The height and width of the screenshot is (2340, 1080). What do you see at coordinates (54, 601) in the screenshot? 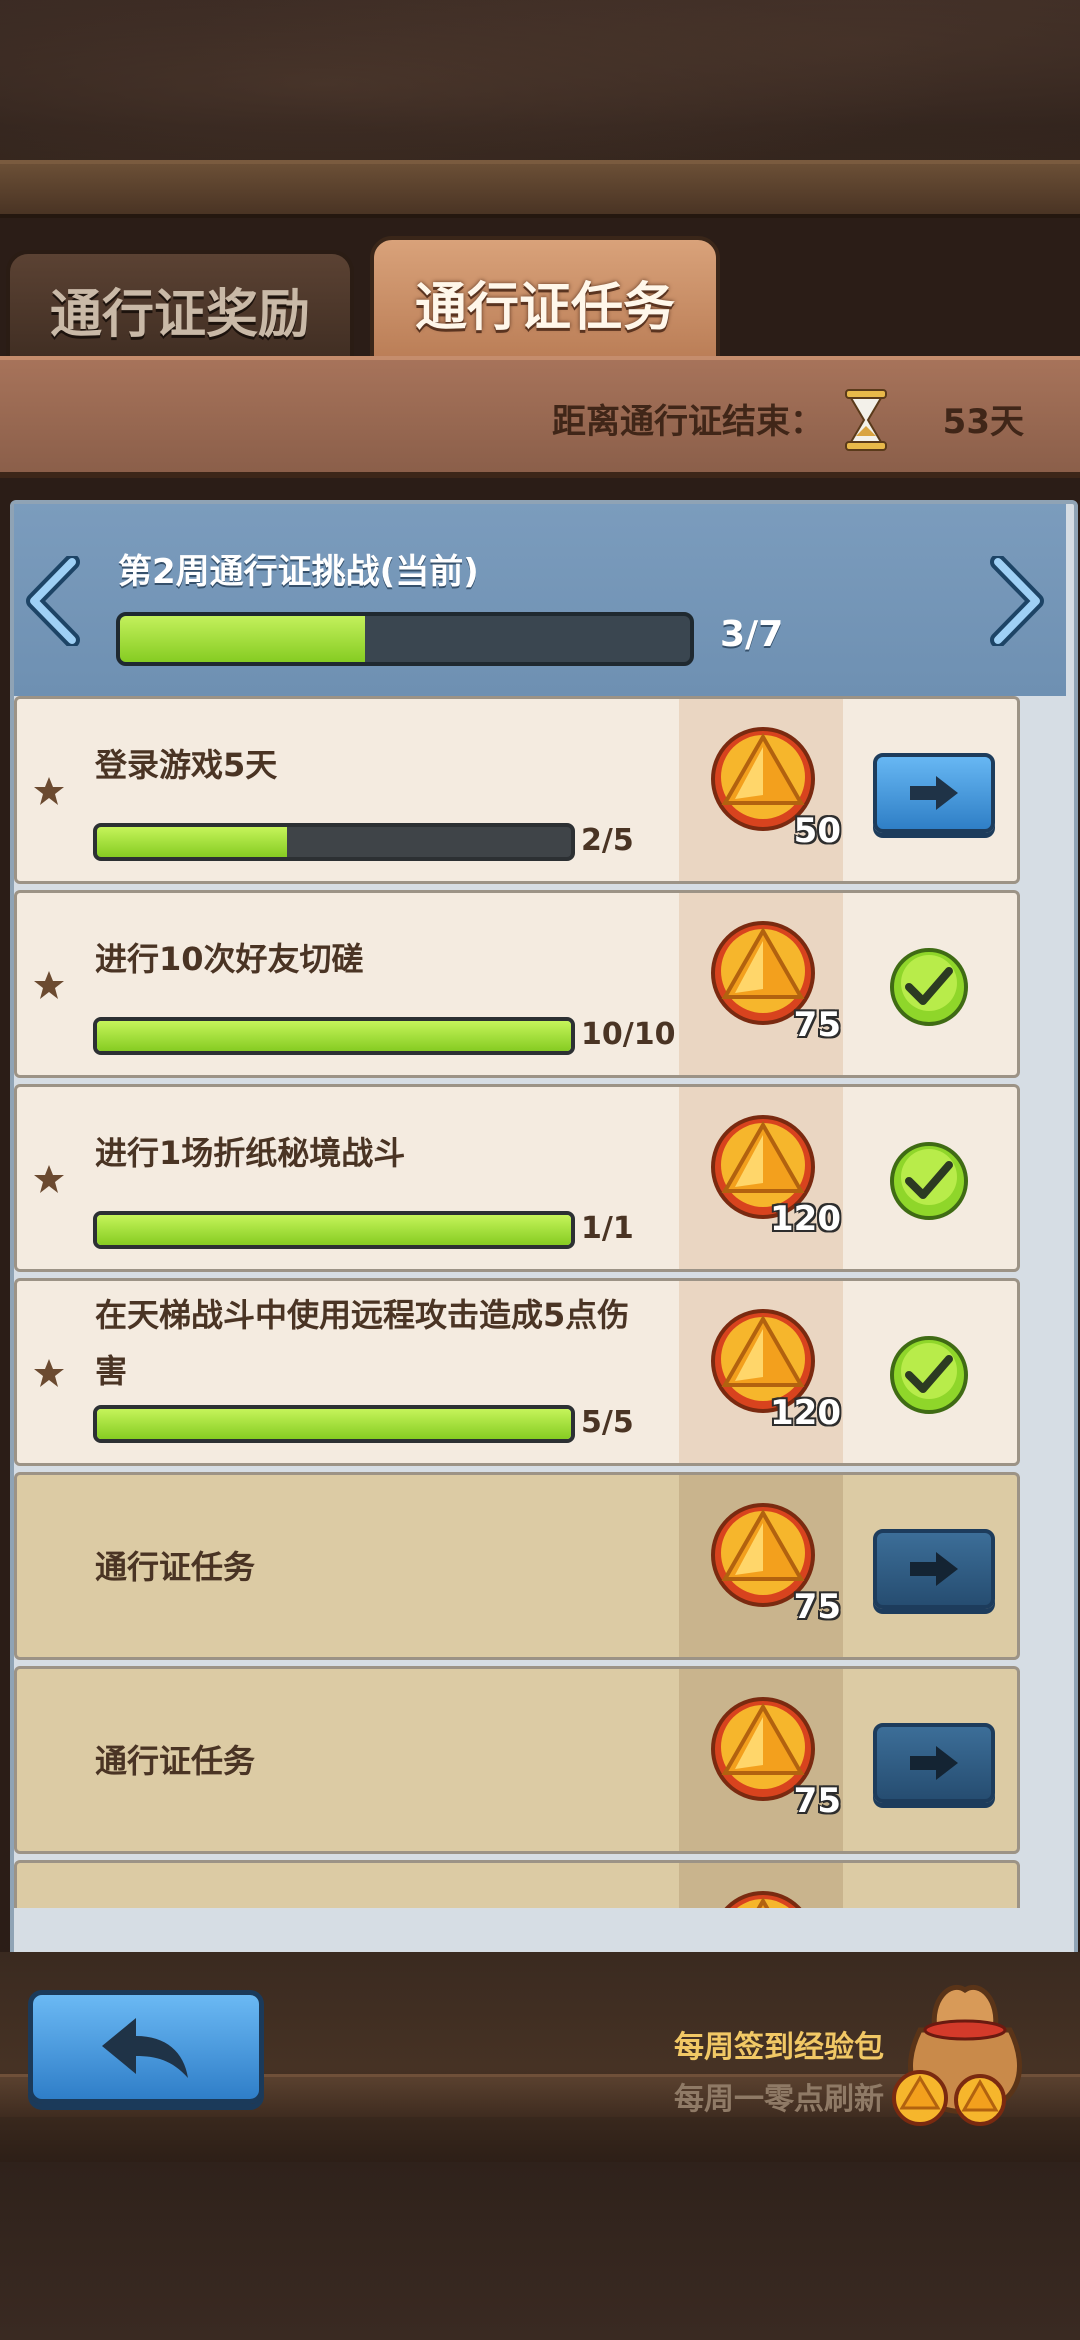
I see `prev-week-arrow-icon` at bounding box center [54, 601].